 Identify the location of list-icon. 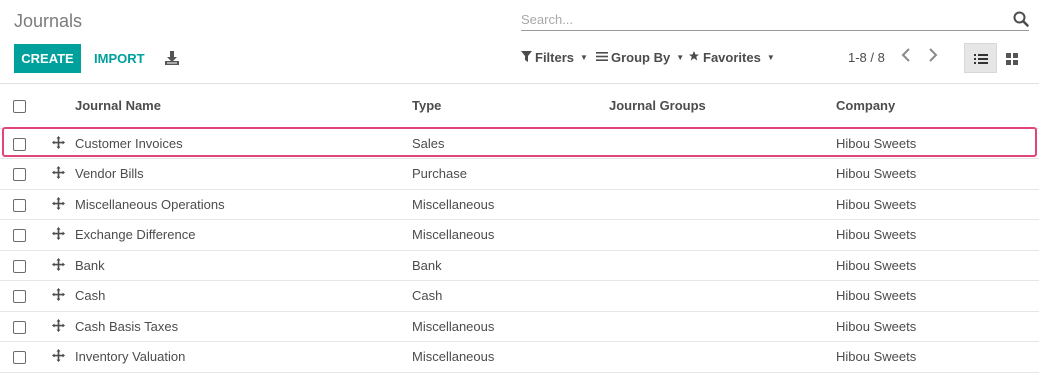
(981, 61).